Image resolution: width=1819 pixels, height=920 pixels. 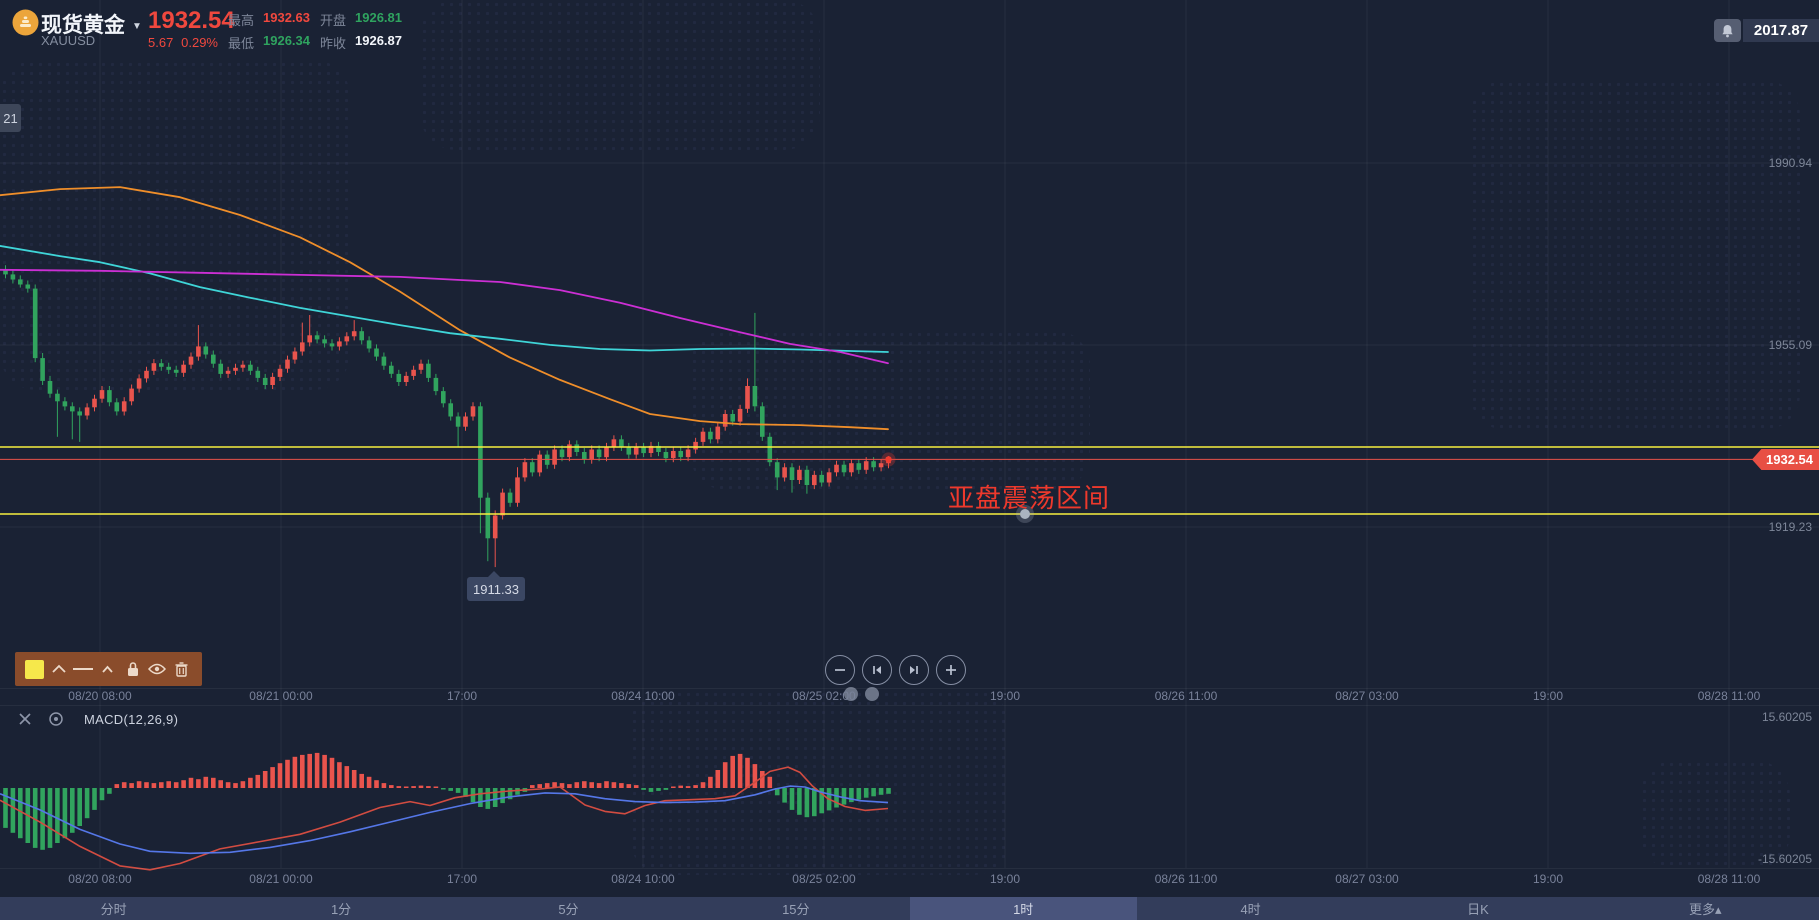 What do you see at coordinates (59, 669) in the screenshot?
I see `chevron-up-icon` at bounding box center [59, 669].